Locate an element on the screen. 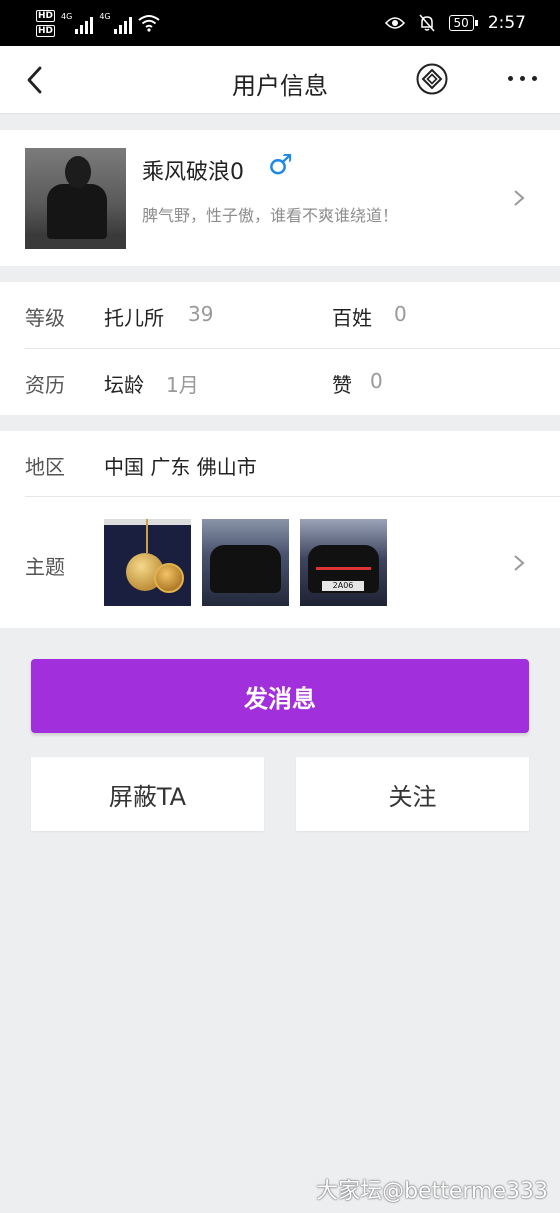 The width and height of the screenshot is (560, 1213). zan-value: 0 is located at coordinates (376, 381).